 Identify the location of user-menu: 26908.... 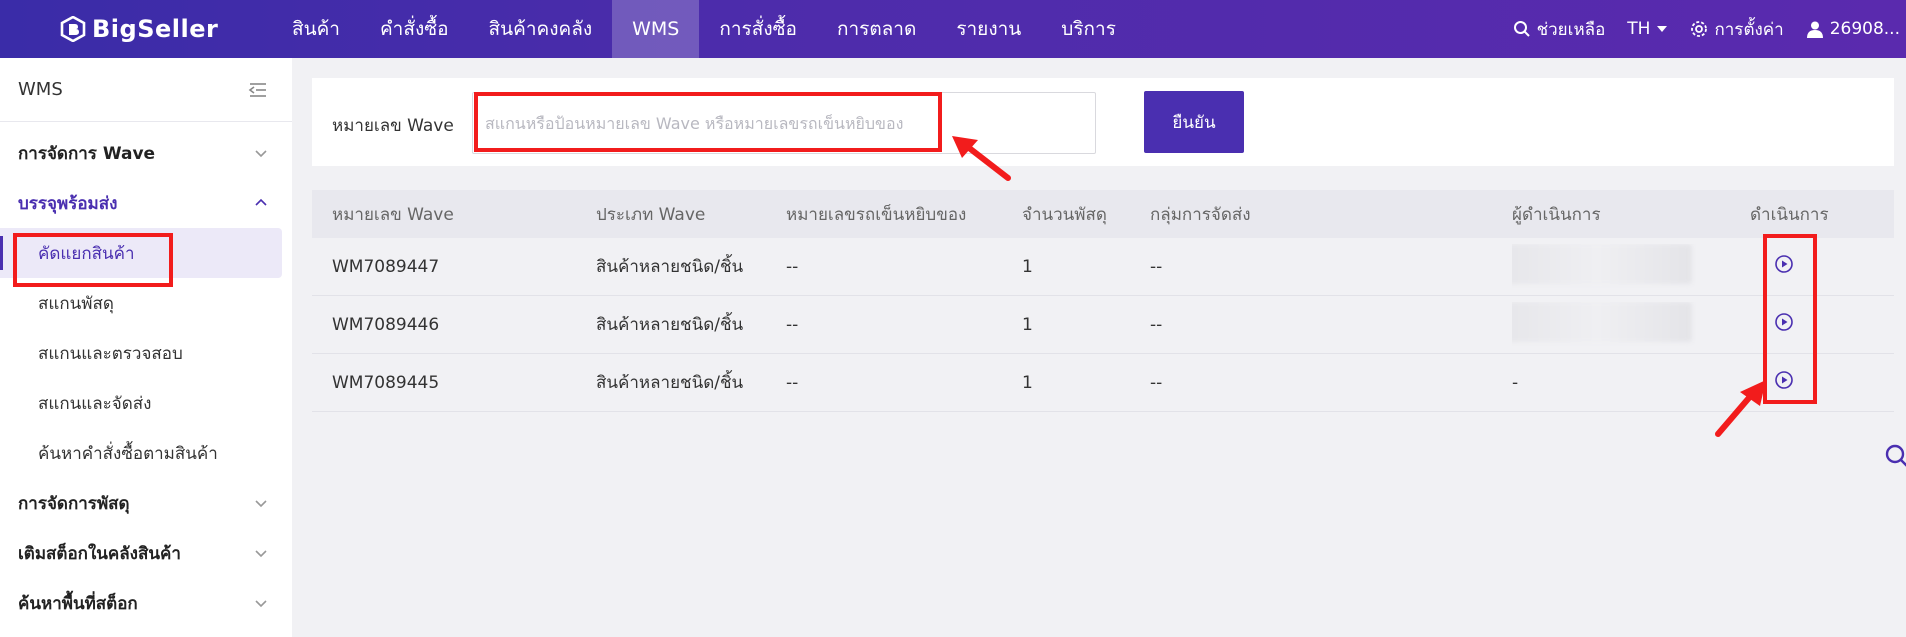
(1853, 29).